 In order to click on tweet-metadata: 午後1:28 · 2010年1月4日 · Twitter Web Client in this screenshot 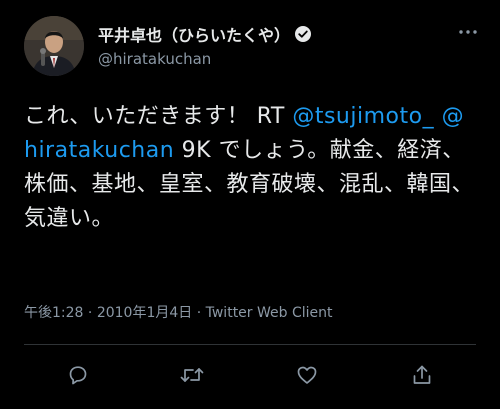, I will do `click(178, 312)`.